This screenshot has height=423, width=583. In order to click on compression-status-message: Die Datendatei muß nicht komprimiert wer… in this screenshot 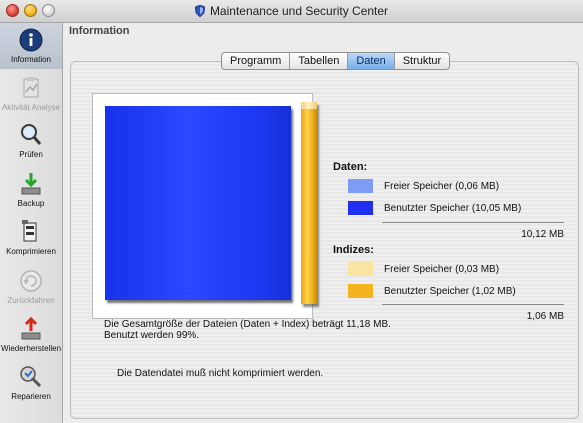, I will do `click(220, 373)`.